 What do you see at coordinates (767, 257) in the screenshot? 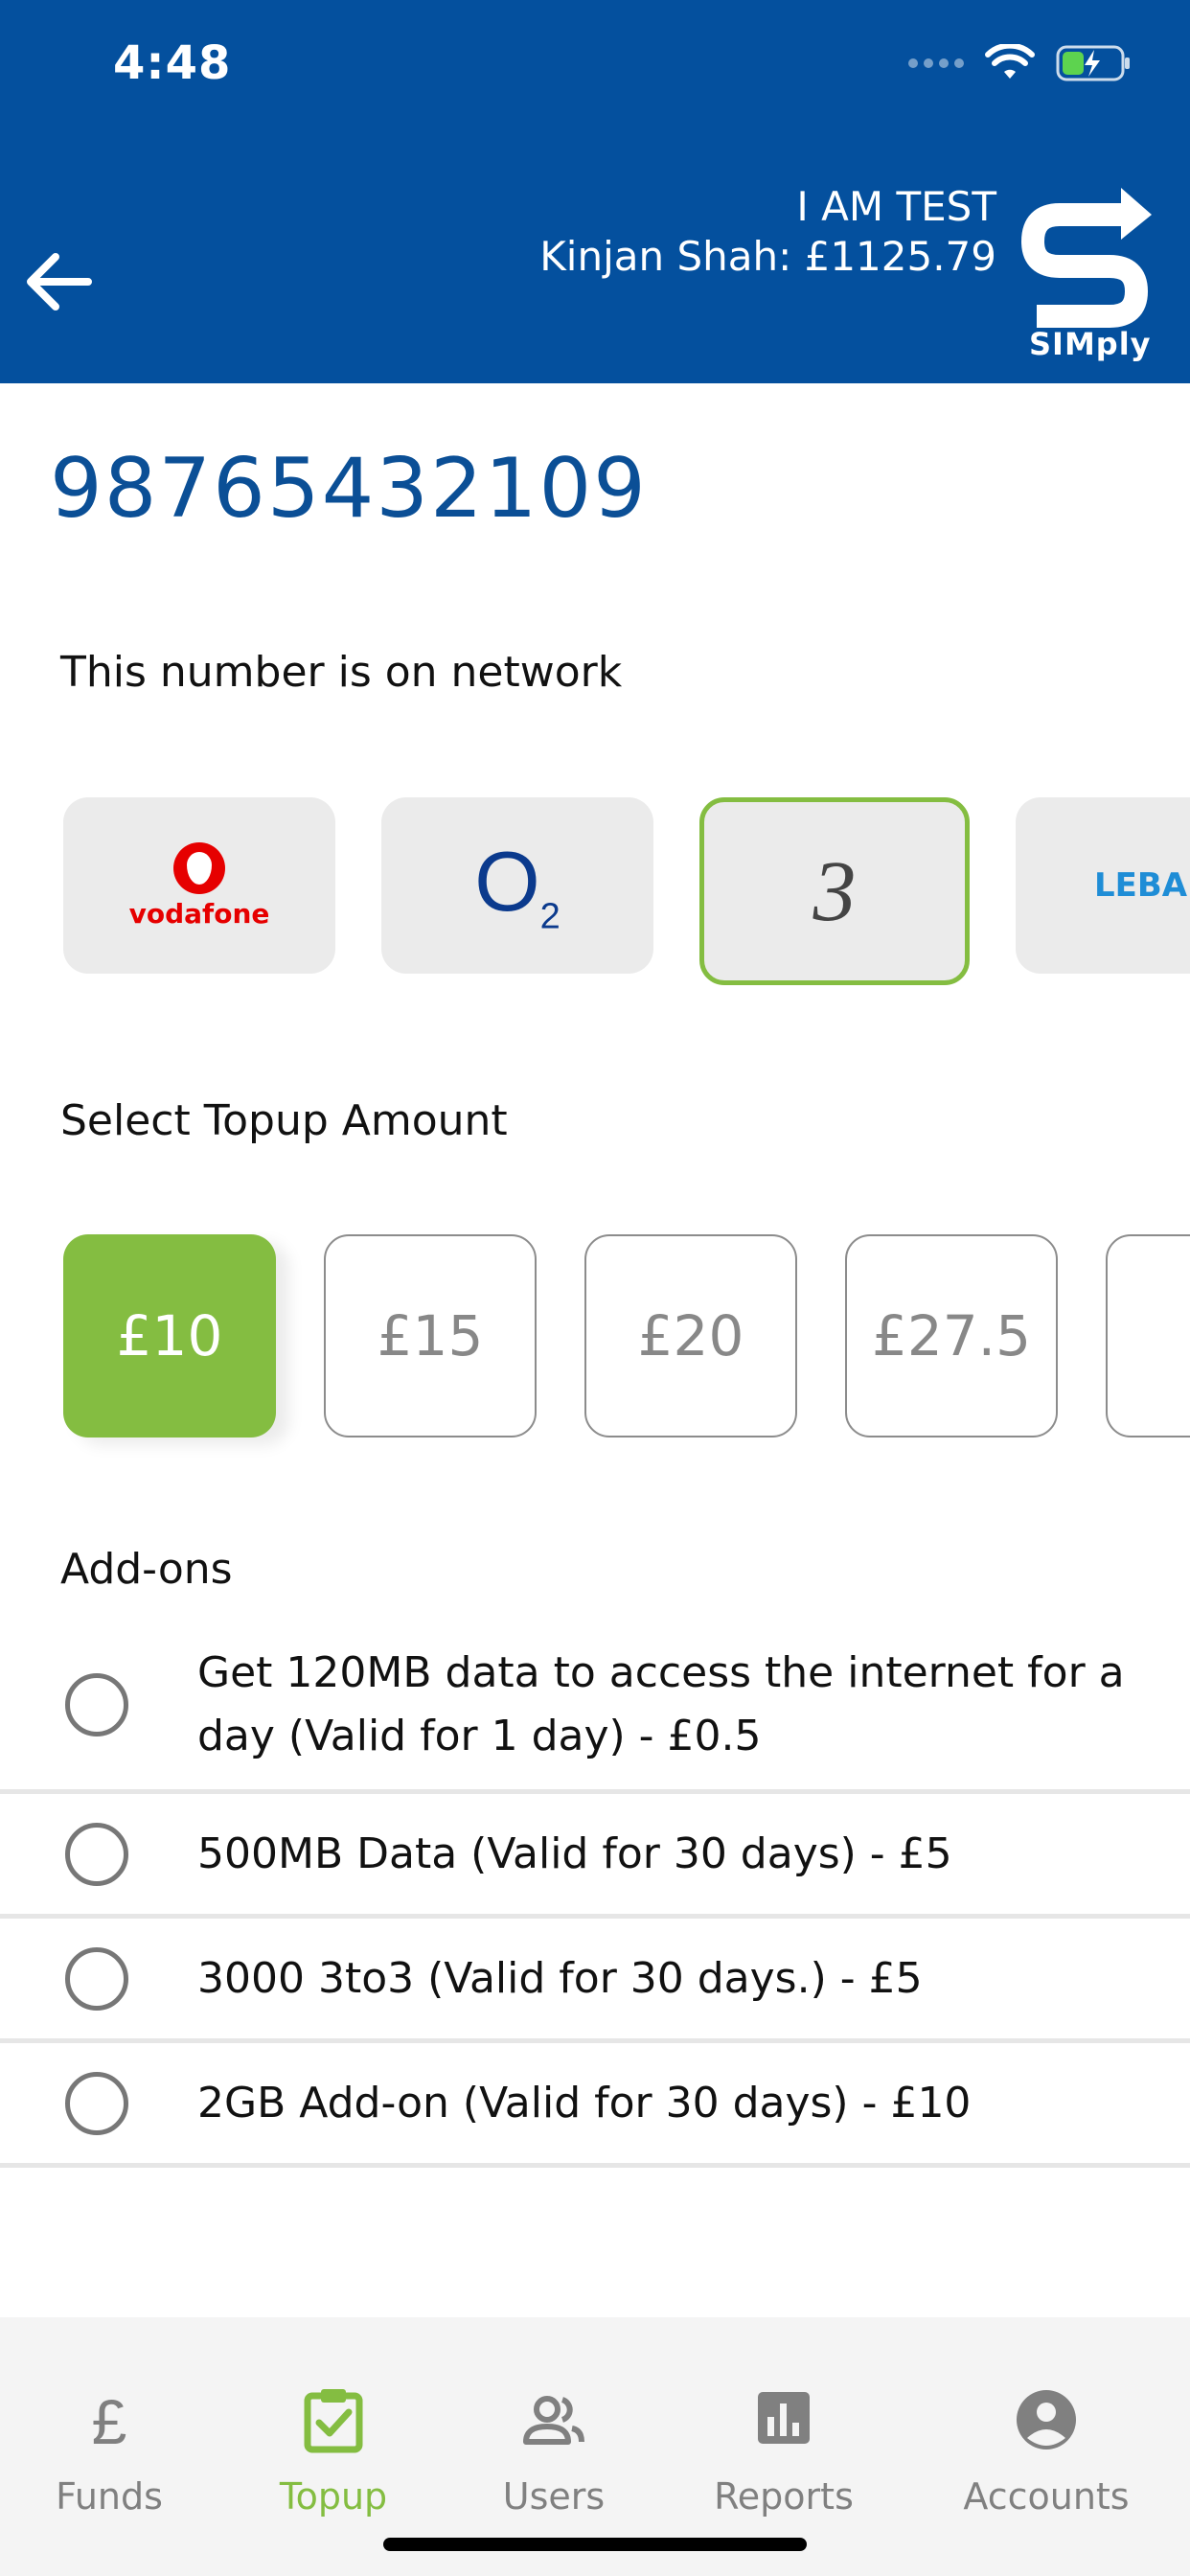
I see `account-balance: Kinjan Shah: £1125.79` at bounding box center [767, 257].